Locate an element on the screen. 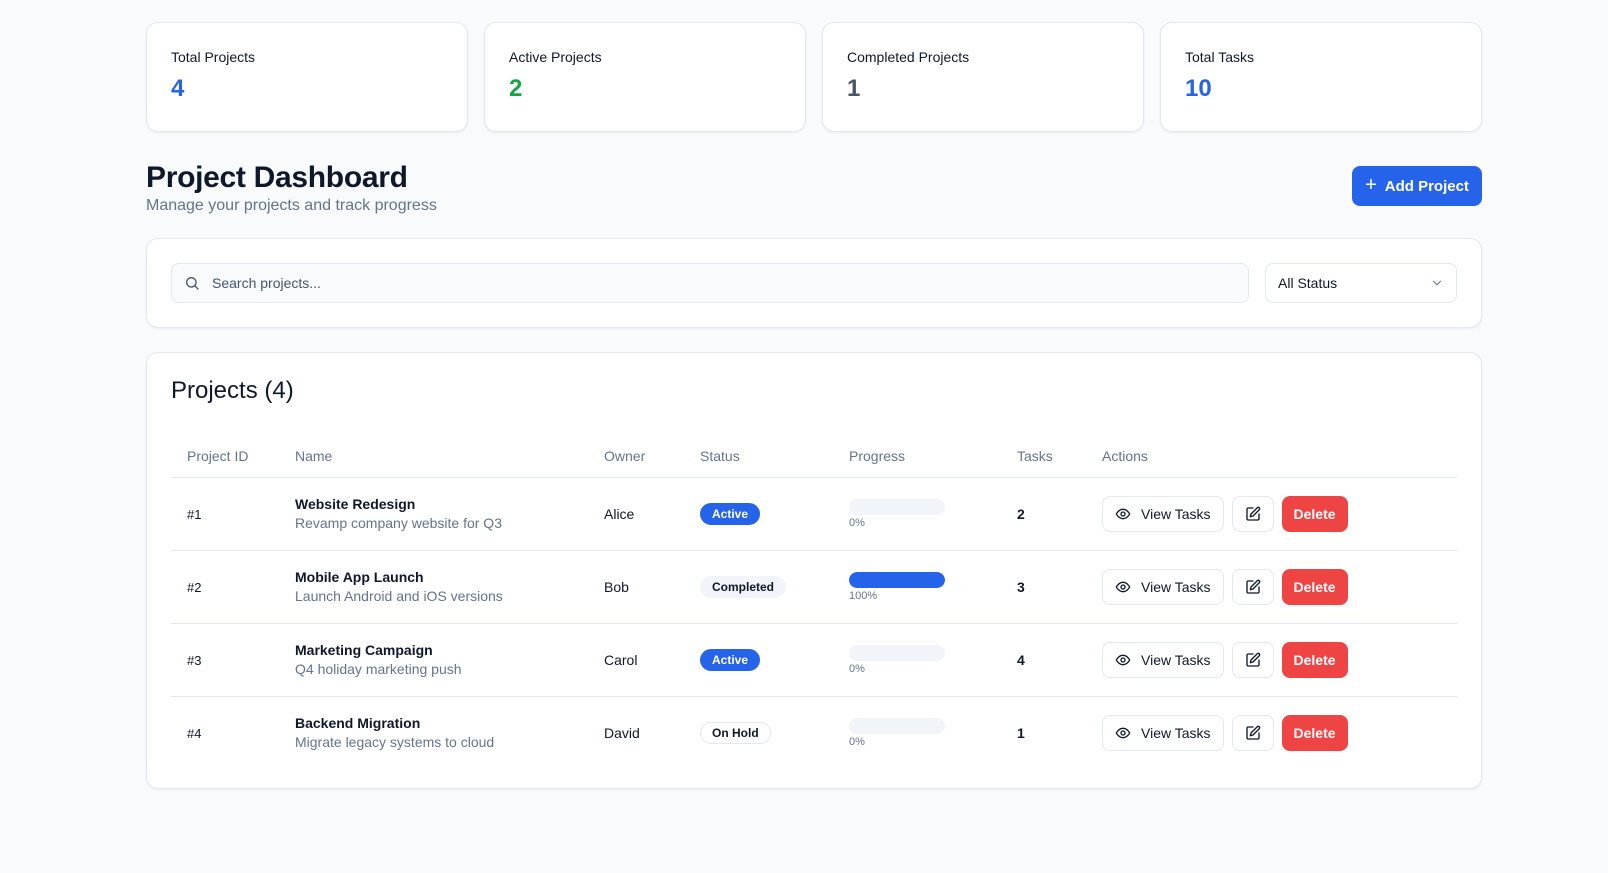  project-description: Migrate legacy systems to cloud is located at coordinates (395, 742).